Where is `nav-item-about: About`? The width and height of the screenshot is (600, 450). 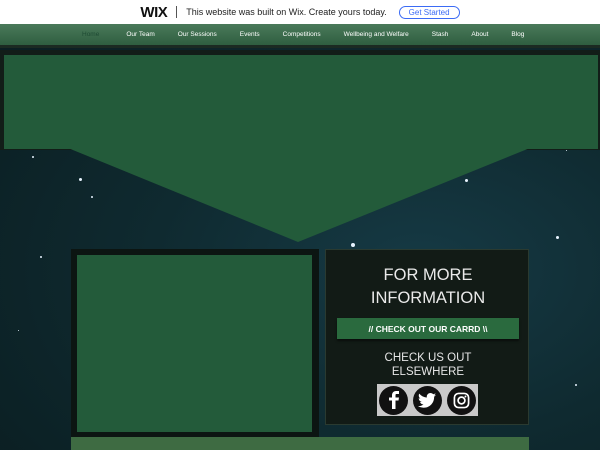 nav-item-about: About is located at coordinates (479, 34).